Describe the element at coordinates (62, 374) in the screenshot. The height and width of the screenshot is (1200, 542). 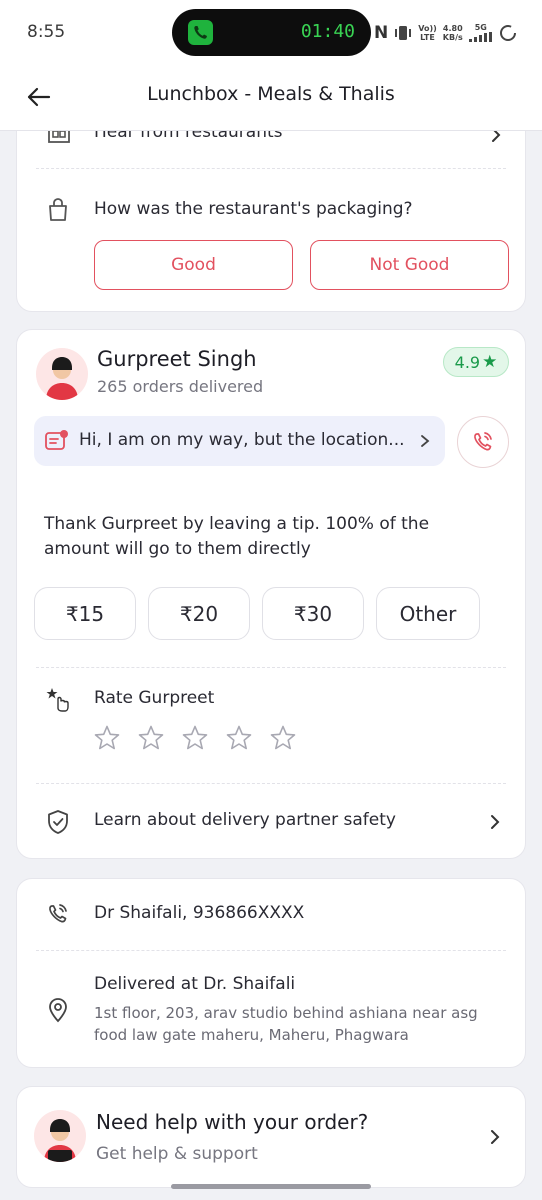
I see `rider-avatar` at that location.